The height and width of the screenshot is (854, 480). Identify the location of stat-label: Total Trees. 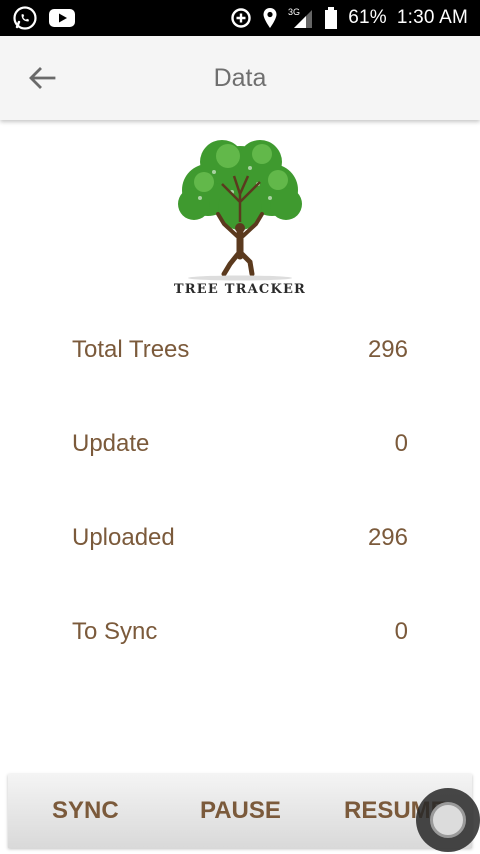
(131, 349).